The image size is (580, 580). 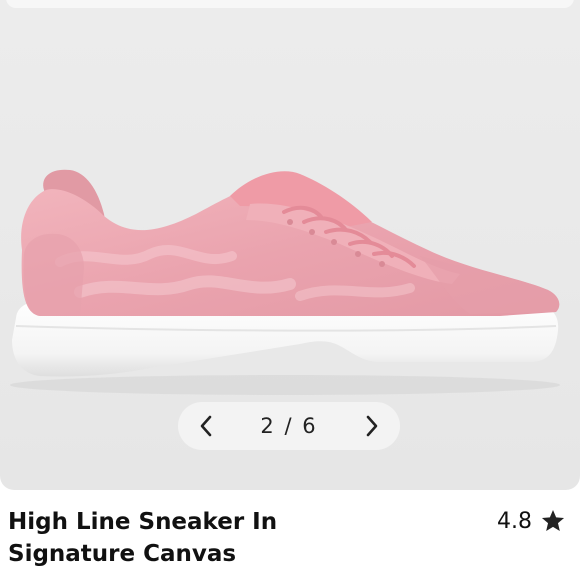 What do you see at coordinates (143, 522) in the screenshot?
I see `product-title-line-1: High Line Sneaker In` at bounding box center [143, 522].